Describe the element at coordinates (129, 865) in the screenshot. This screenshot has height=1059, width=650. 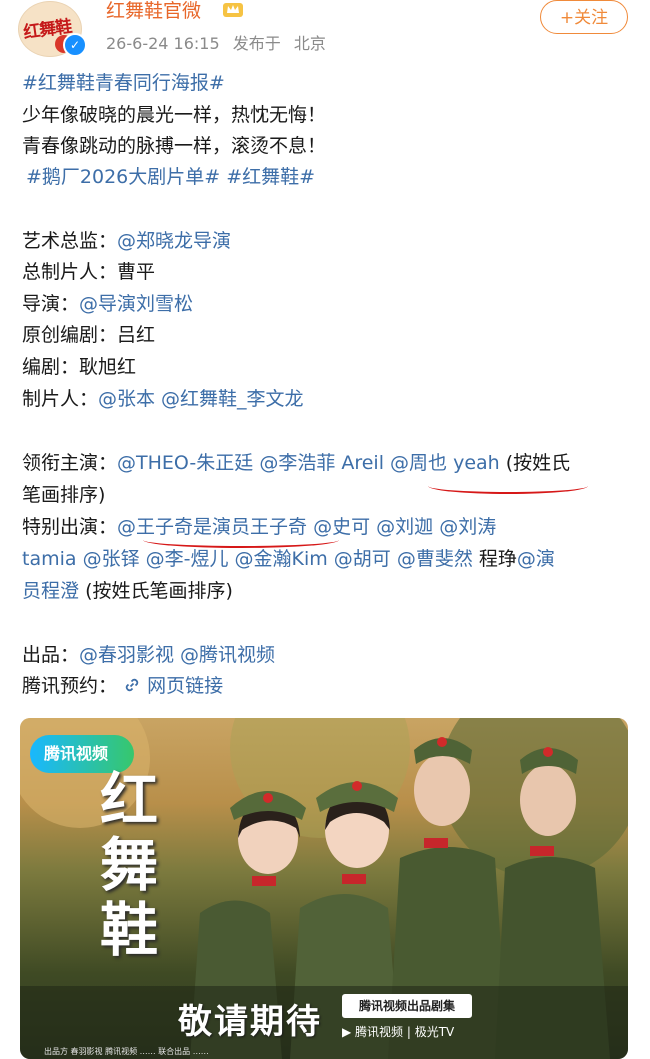
I see `poster-title-char-2: 舞` at that location.